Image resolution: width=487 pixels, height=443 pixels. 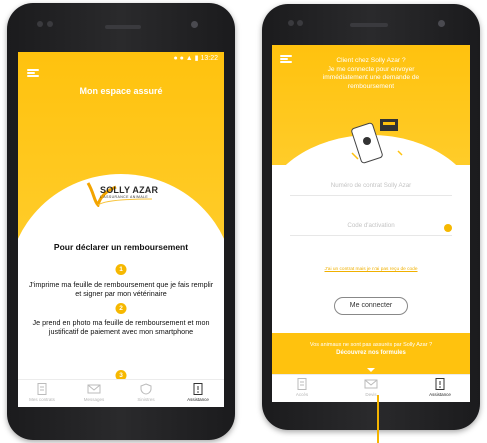 I want to click on phone-top-bezel, so click(x=121, y=28).